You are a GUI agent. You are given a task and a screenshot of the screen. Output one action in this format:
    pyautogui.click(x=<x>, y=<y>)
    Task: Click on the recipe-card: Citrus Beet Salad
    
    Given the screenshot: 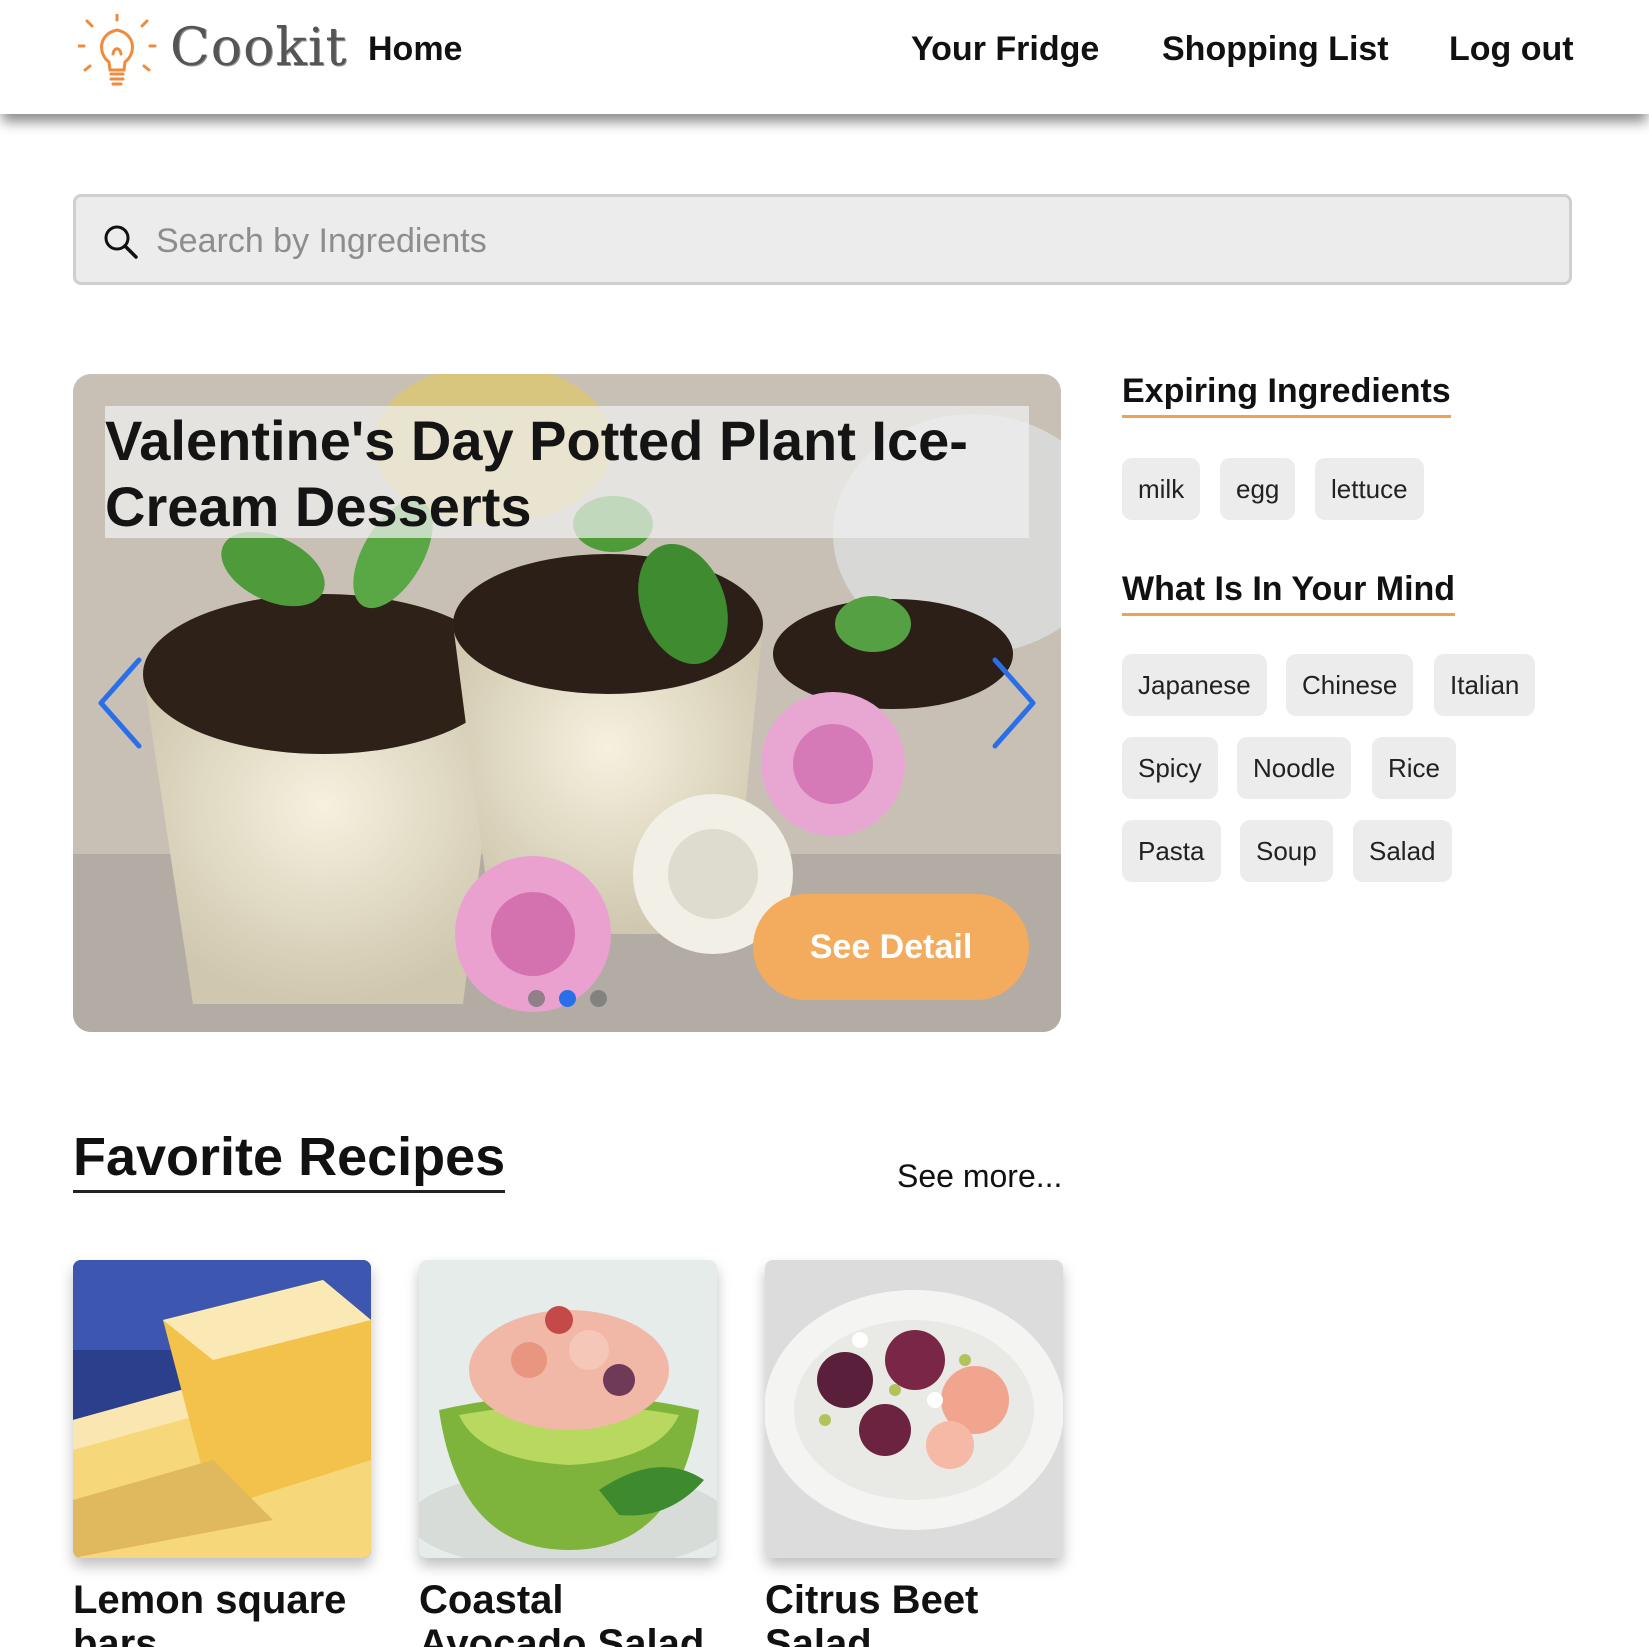 What is the action you would take?
    pyautogui.click(x=914, y=1453)
    